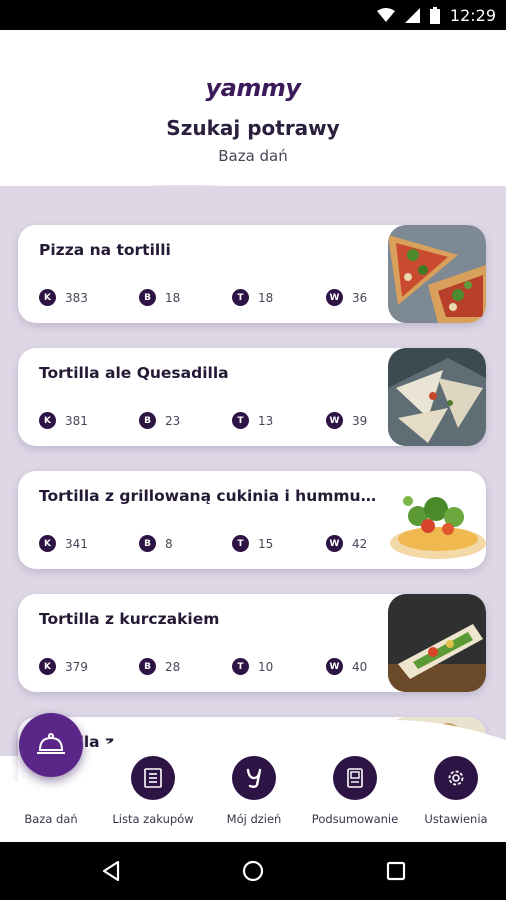 This screenshot has height=900, width=506. What do you see at coordinates (355, 819) in the screenshot?
I see `nav-label-podsumowanie: Podsumowanie` at bounding box center [355, 819].